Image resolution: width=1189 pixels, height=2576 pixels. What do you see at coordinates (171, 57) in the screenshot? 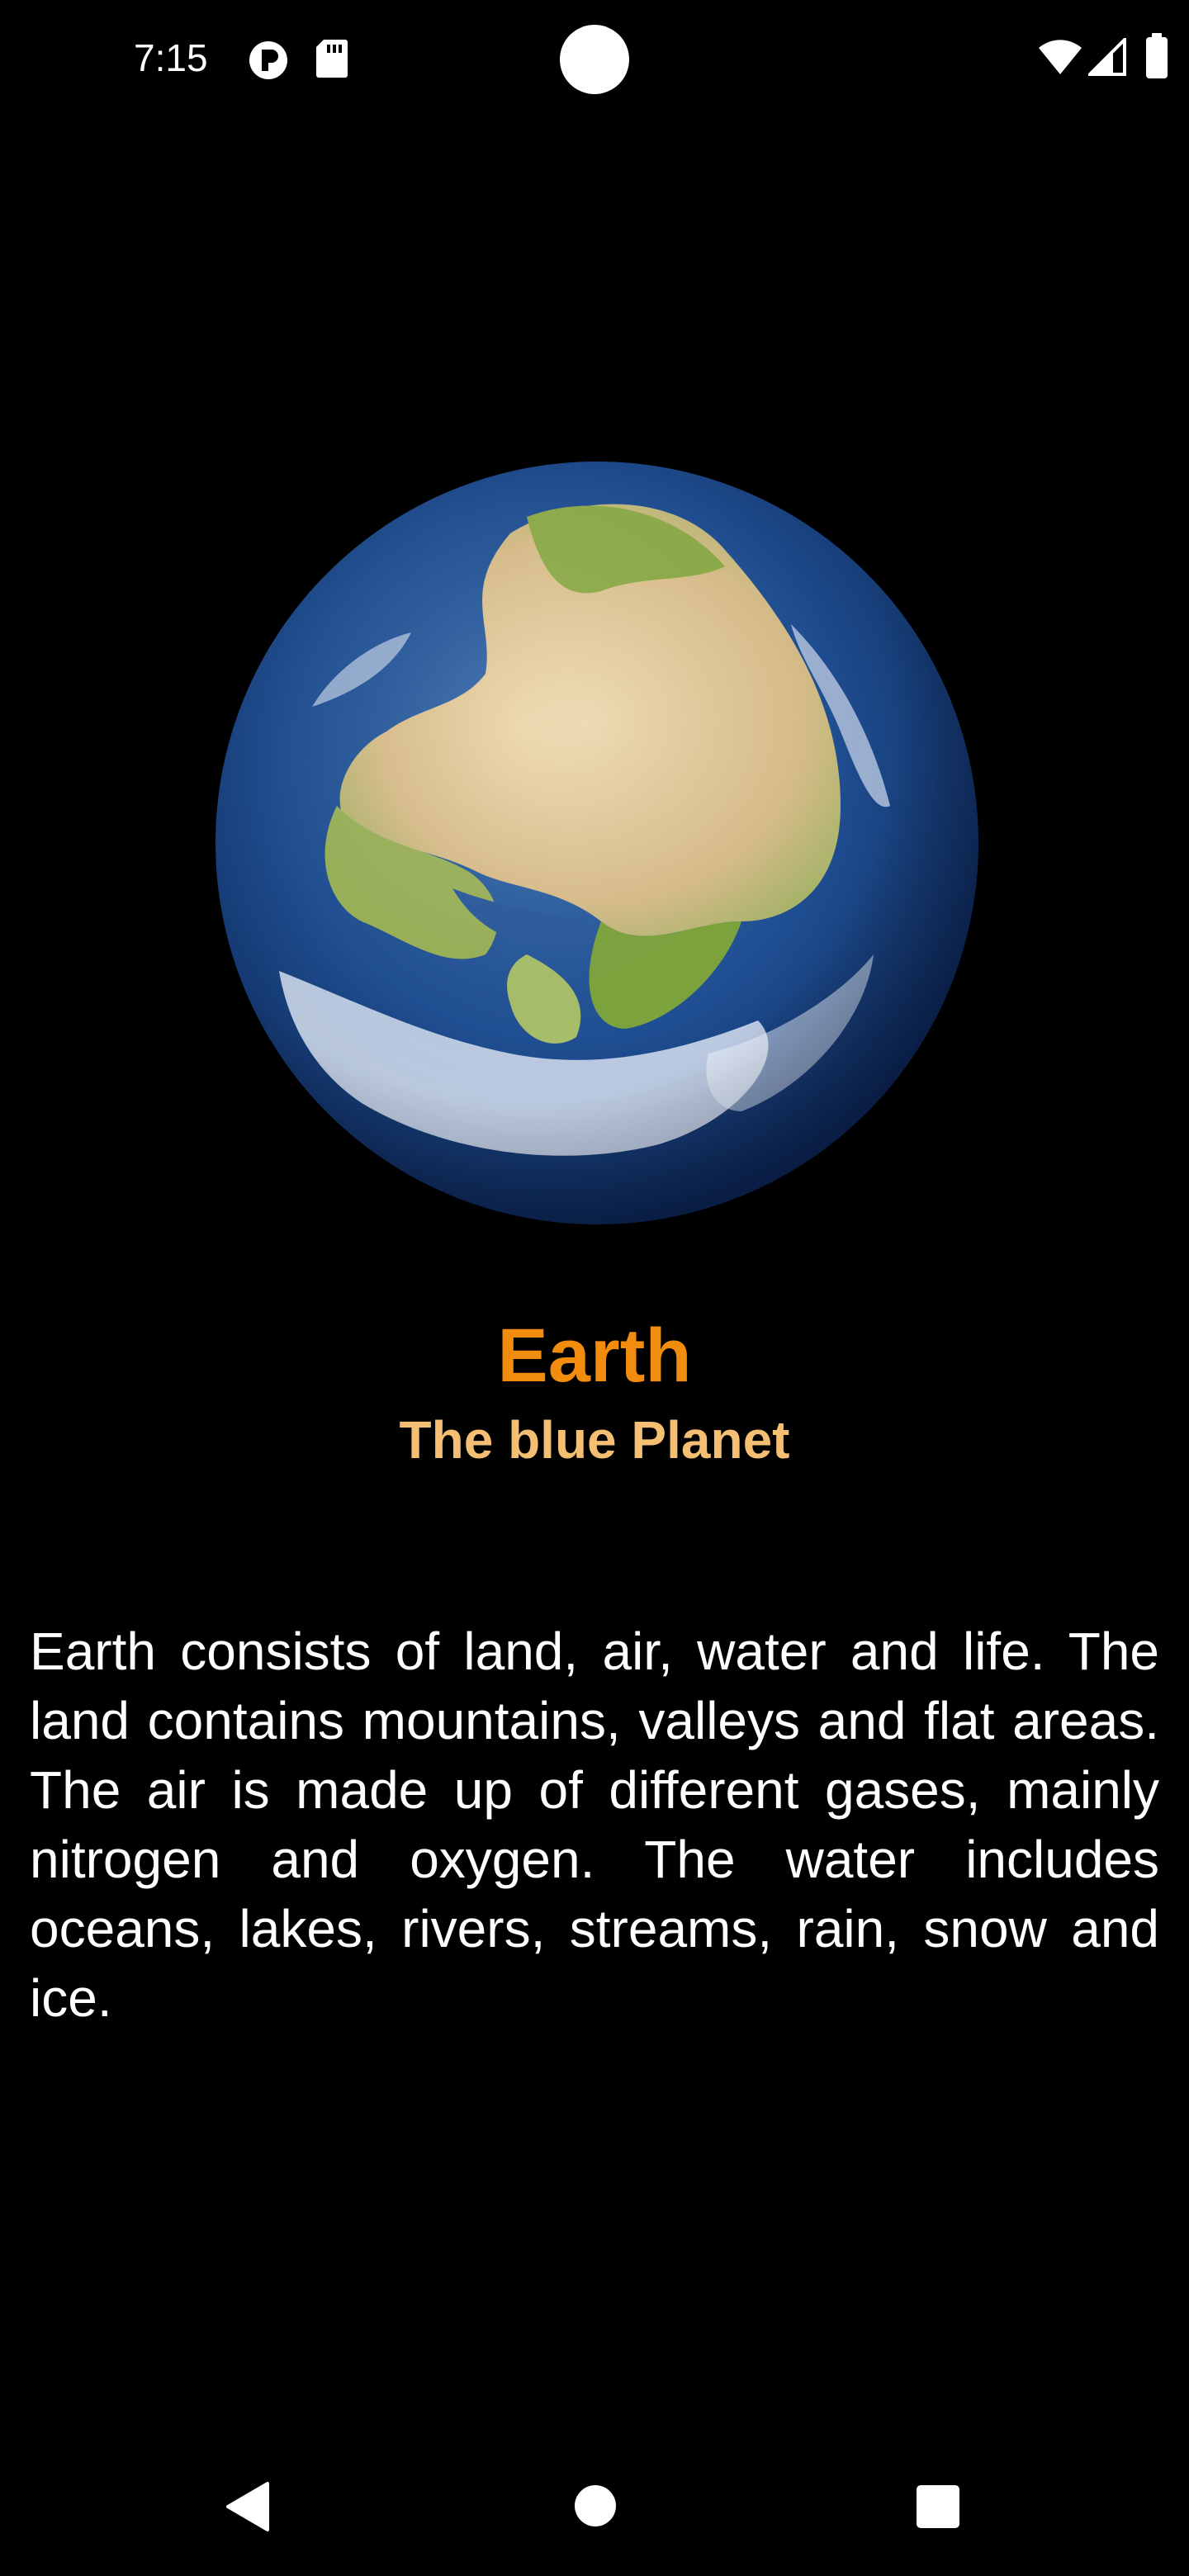
I see `status-time: 7:15` at bounding box center [171, 57].